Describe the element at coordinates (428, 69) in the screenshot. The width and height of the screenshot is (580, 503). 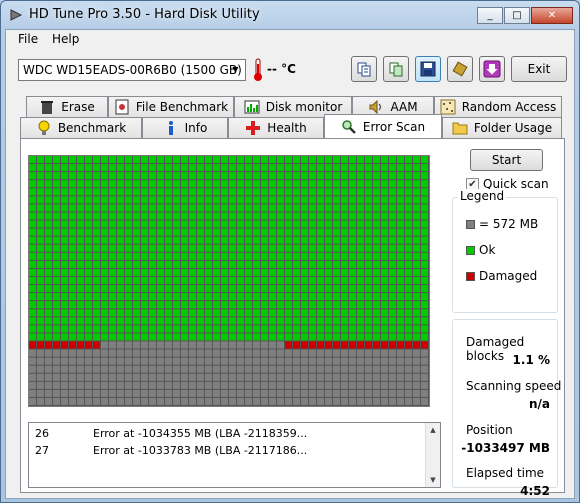
I see `save-button` at that location.